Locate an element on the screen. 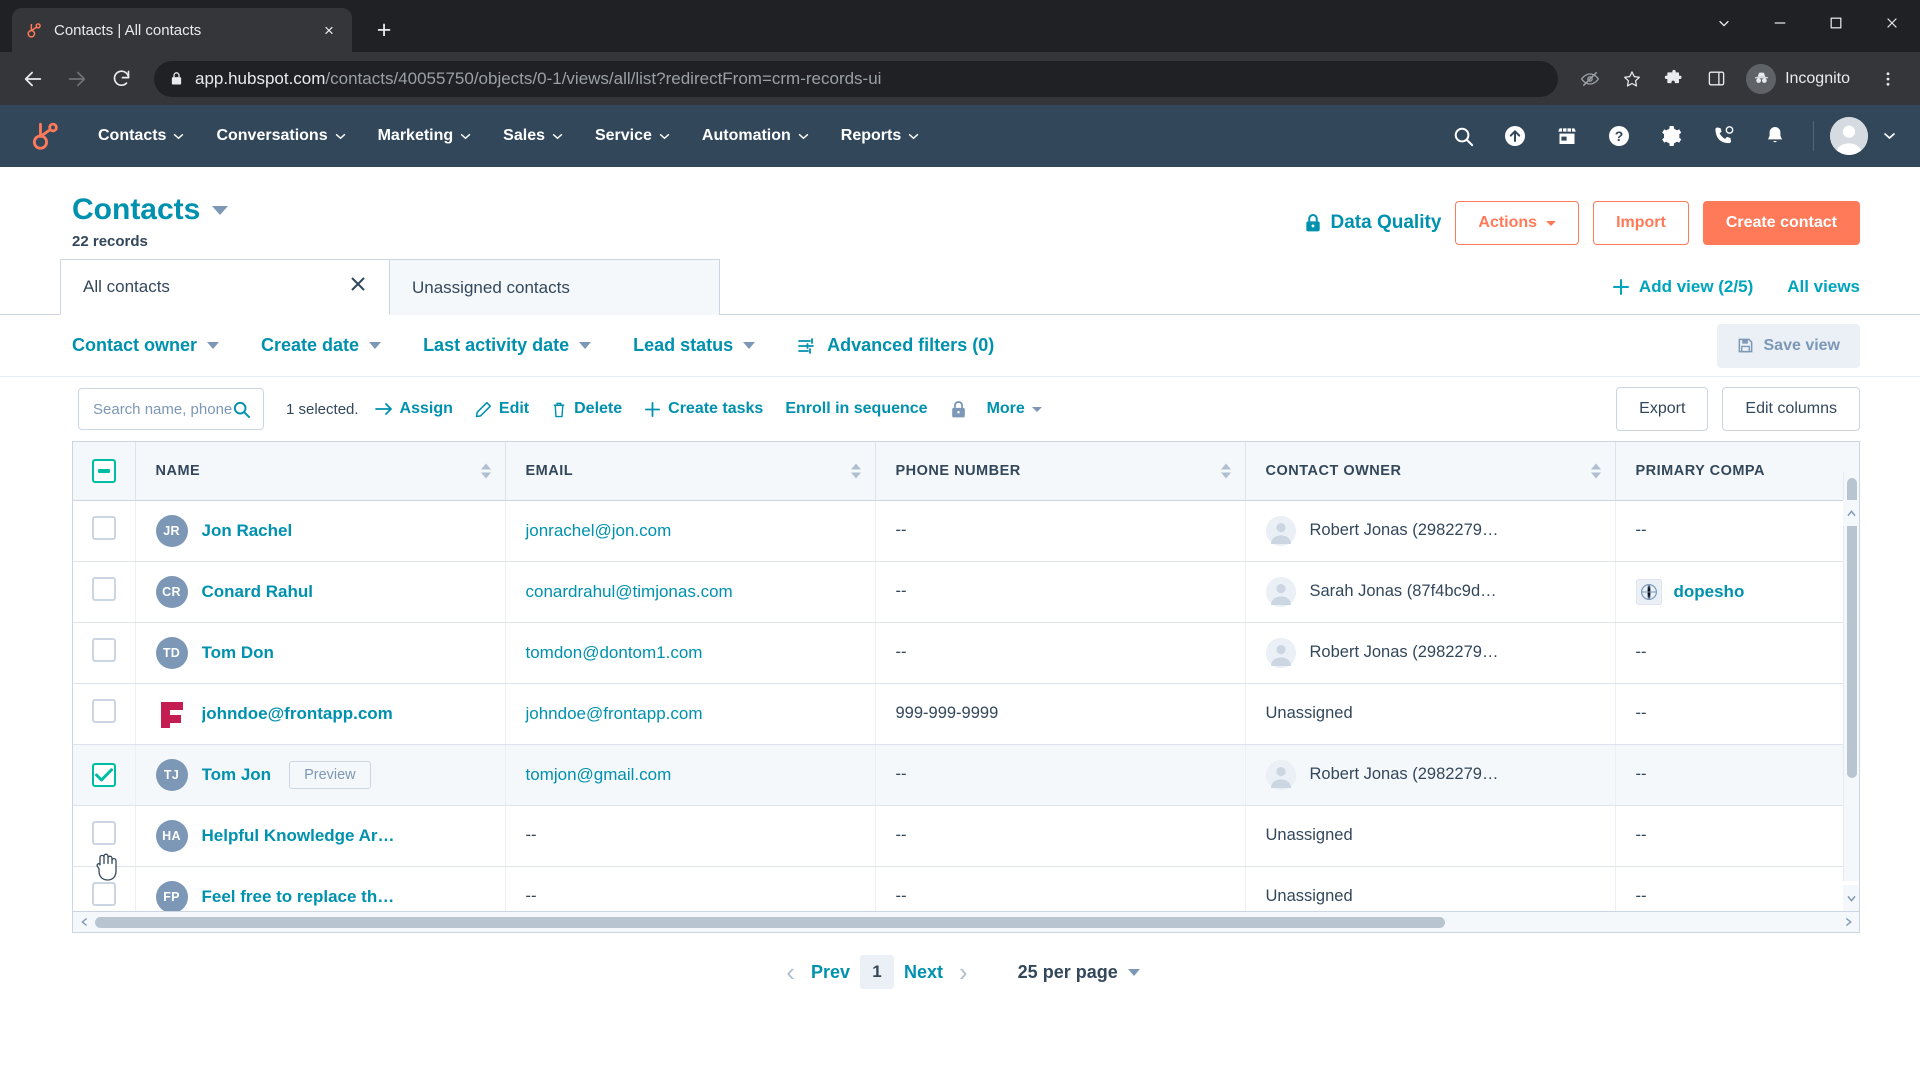 The image size is (1920, 1080). hubspot-logo-icon is located at coordinates (45, 136).